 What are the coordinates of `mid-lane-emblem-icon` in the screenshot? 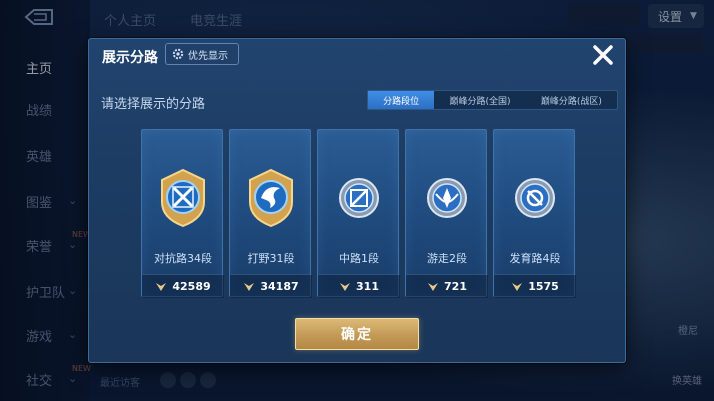 It's located at (359, 198).